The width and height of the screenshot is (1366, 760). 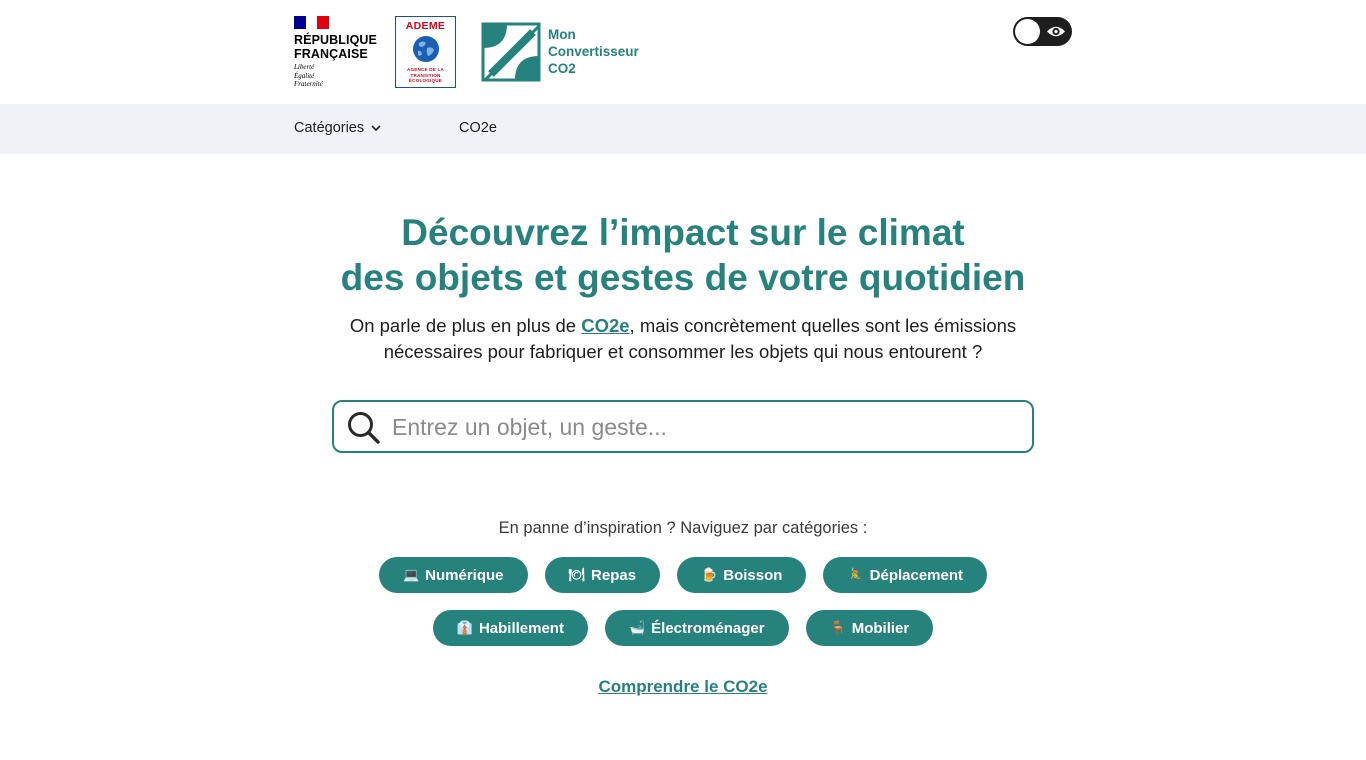 I want to click on nav-categories-dropdown: Catégories, so click(x=338, y=128).